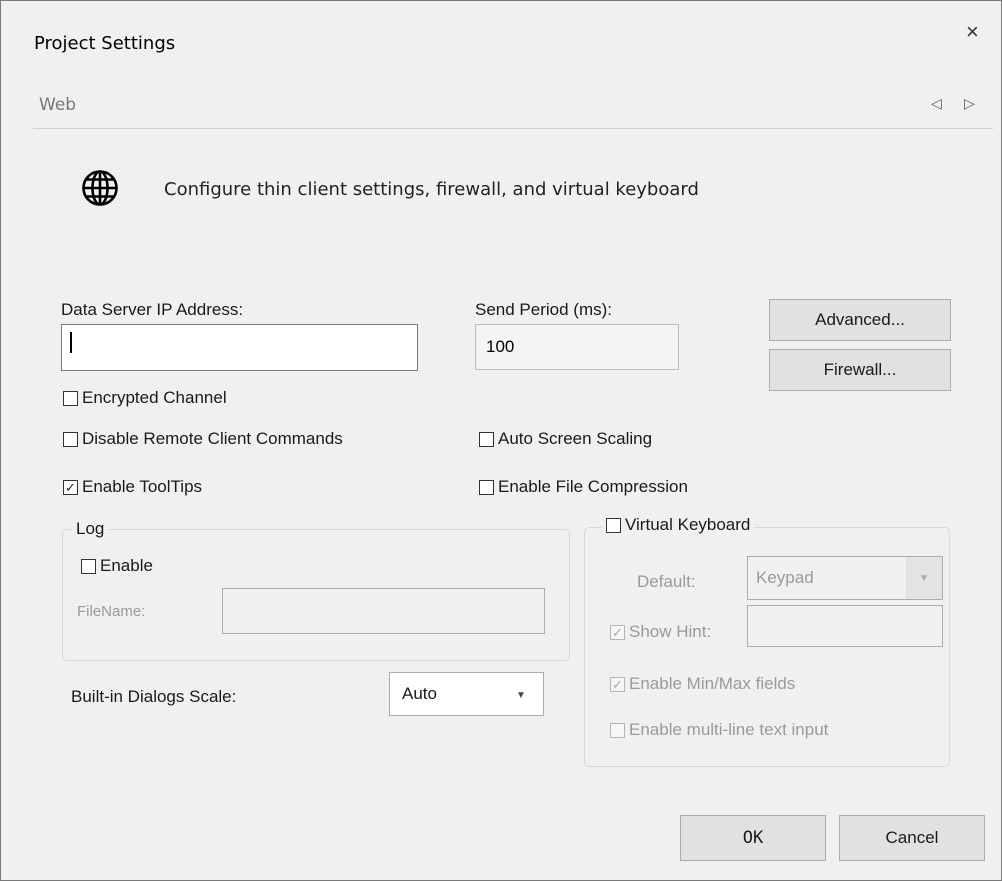 Image resolution: width=1002 pixels, height=881 pixels. Describe the element at coordinates (126, 565) in the screenshot. I see `log-enable-label: Enable` at that location.